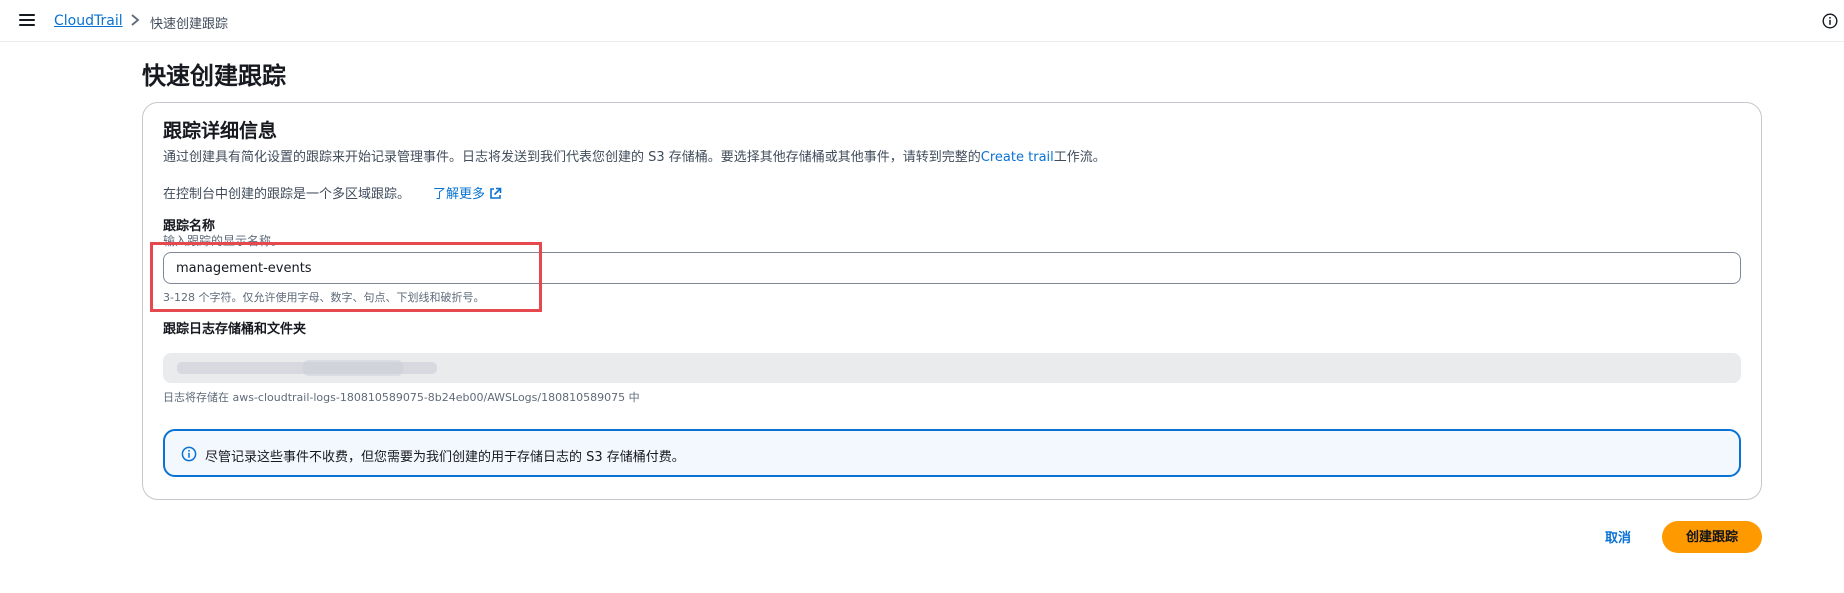 The height and width of the screenshot is (593, 1844). What do you see at coordinates (220, 131) in the screenshot?
I see `section-title: 跟踪详细信息` at bounding box center [220, 131].